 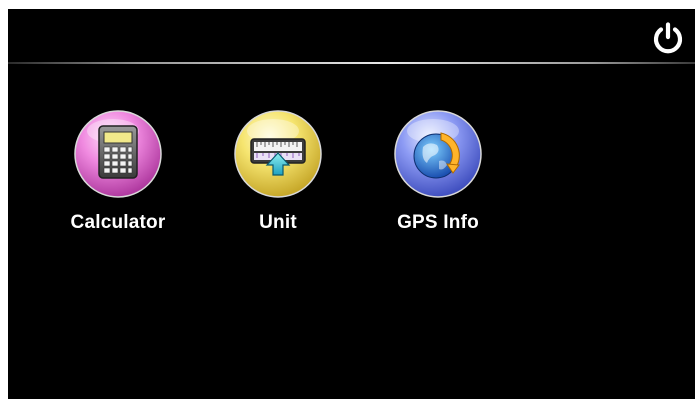 What do you see at coordinates (351, 63) in the screenshot?
I see `header-divider` at bounding box center [351, 63].